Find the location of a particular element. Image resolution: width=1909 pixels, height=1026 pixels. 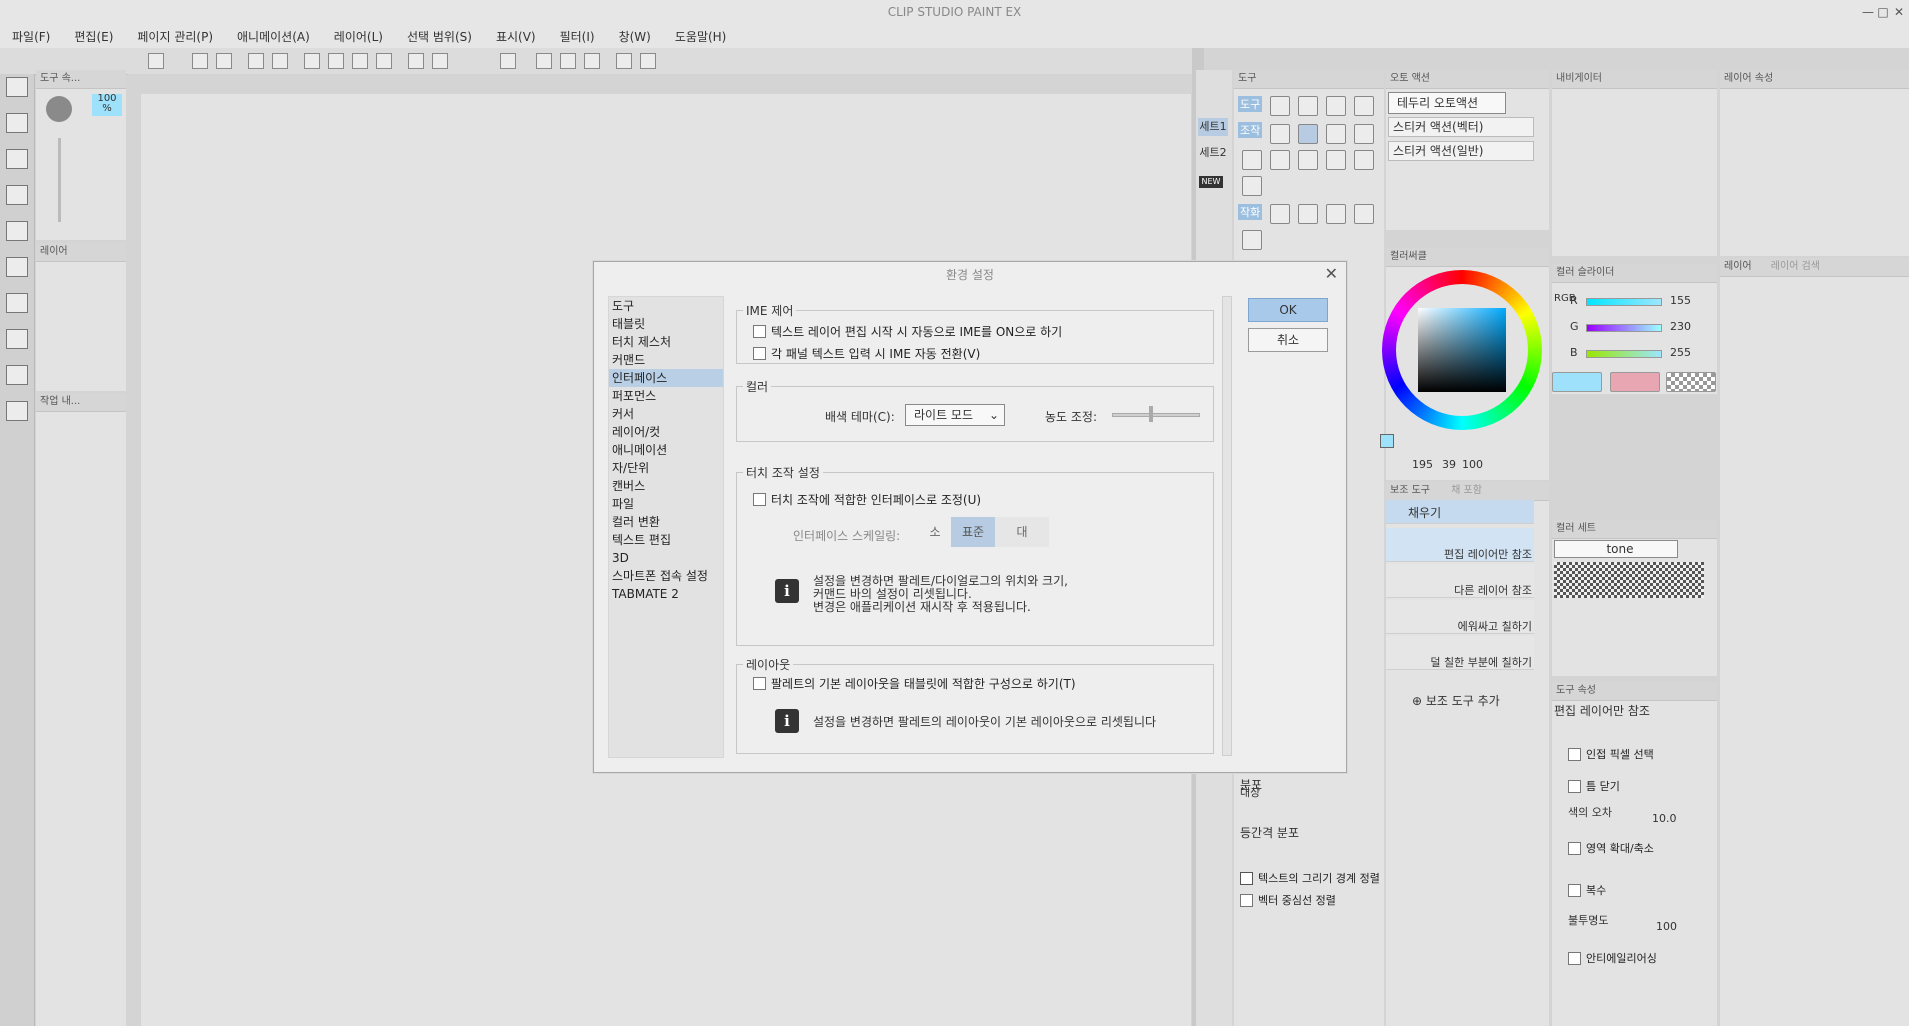

redo-icon is located at coordinates (280, 61).